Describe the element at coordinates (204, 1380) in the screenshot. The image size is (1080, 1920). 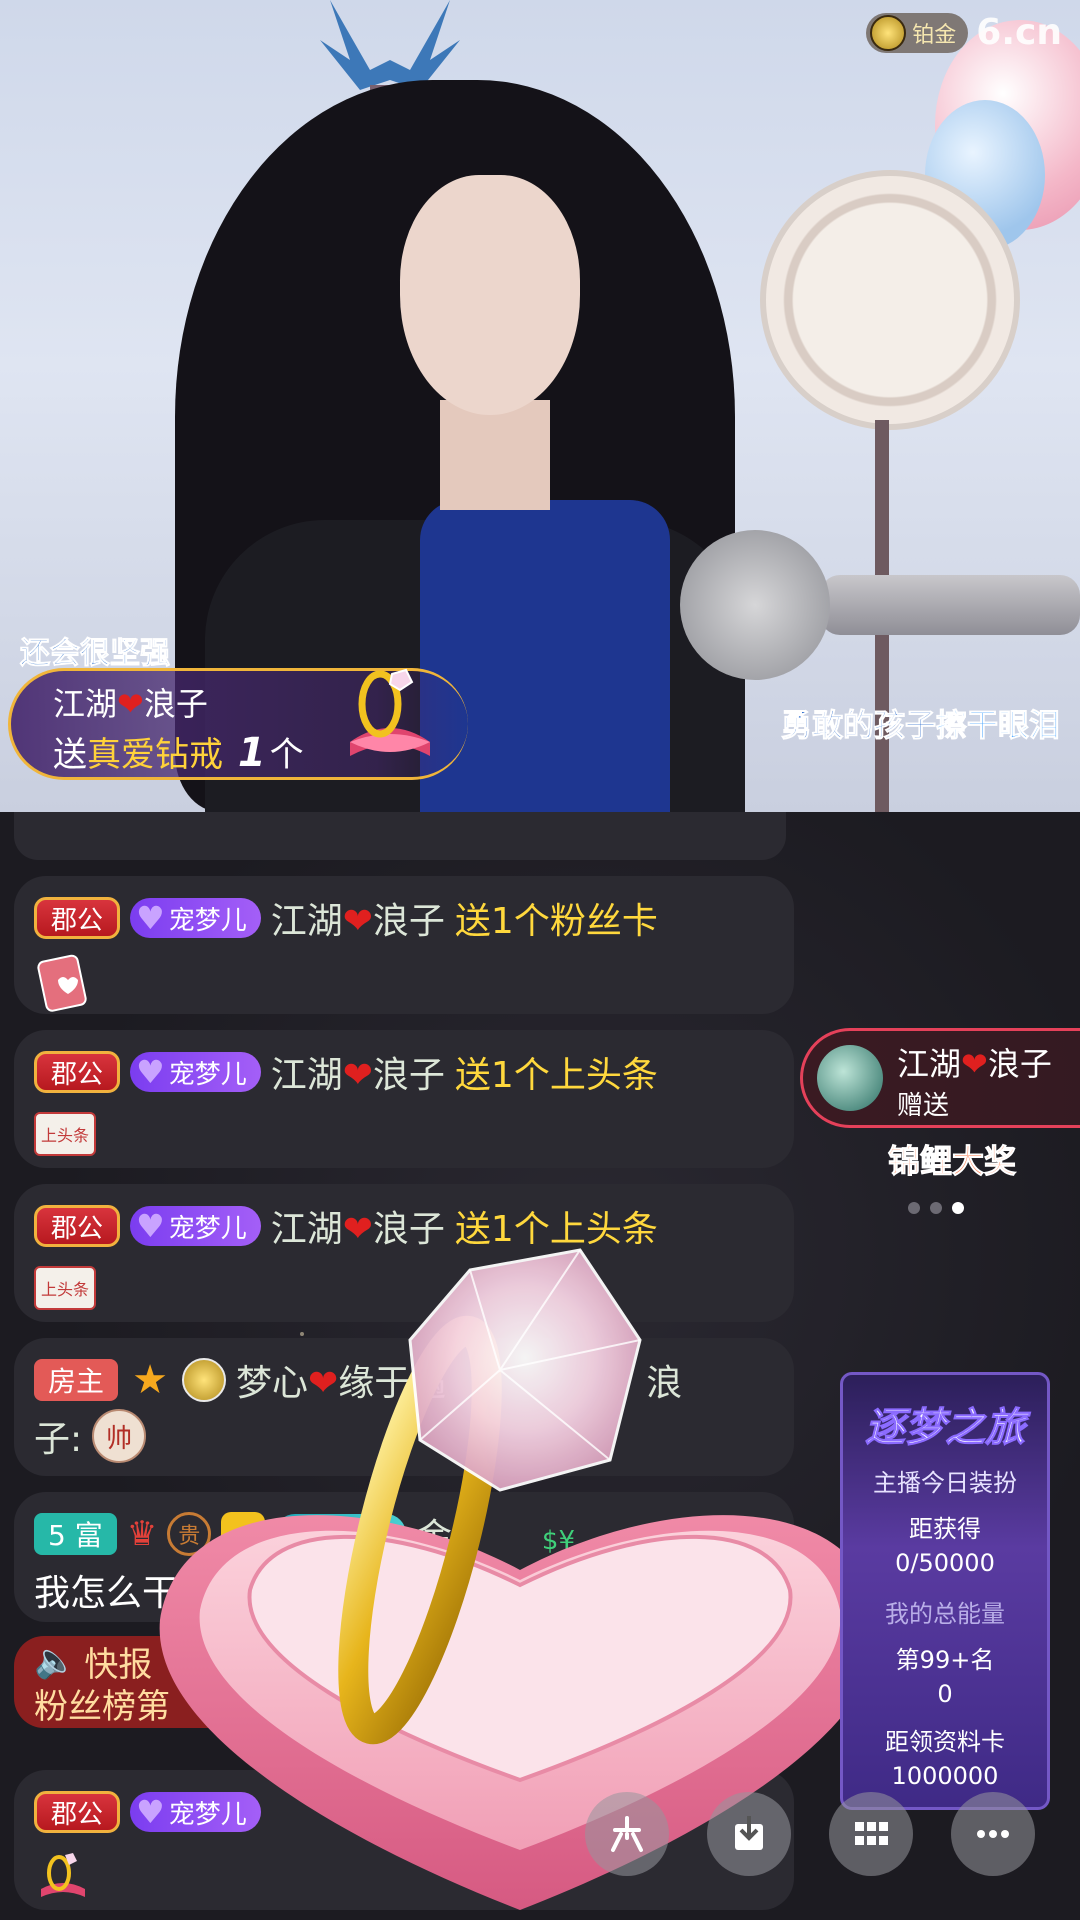
I see `medal-icon` at that location.